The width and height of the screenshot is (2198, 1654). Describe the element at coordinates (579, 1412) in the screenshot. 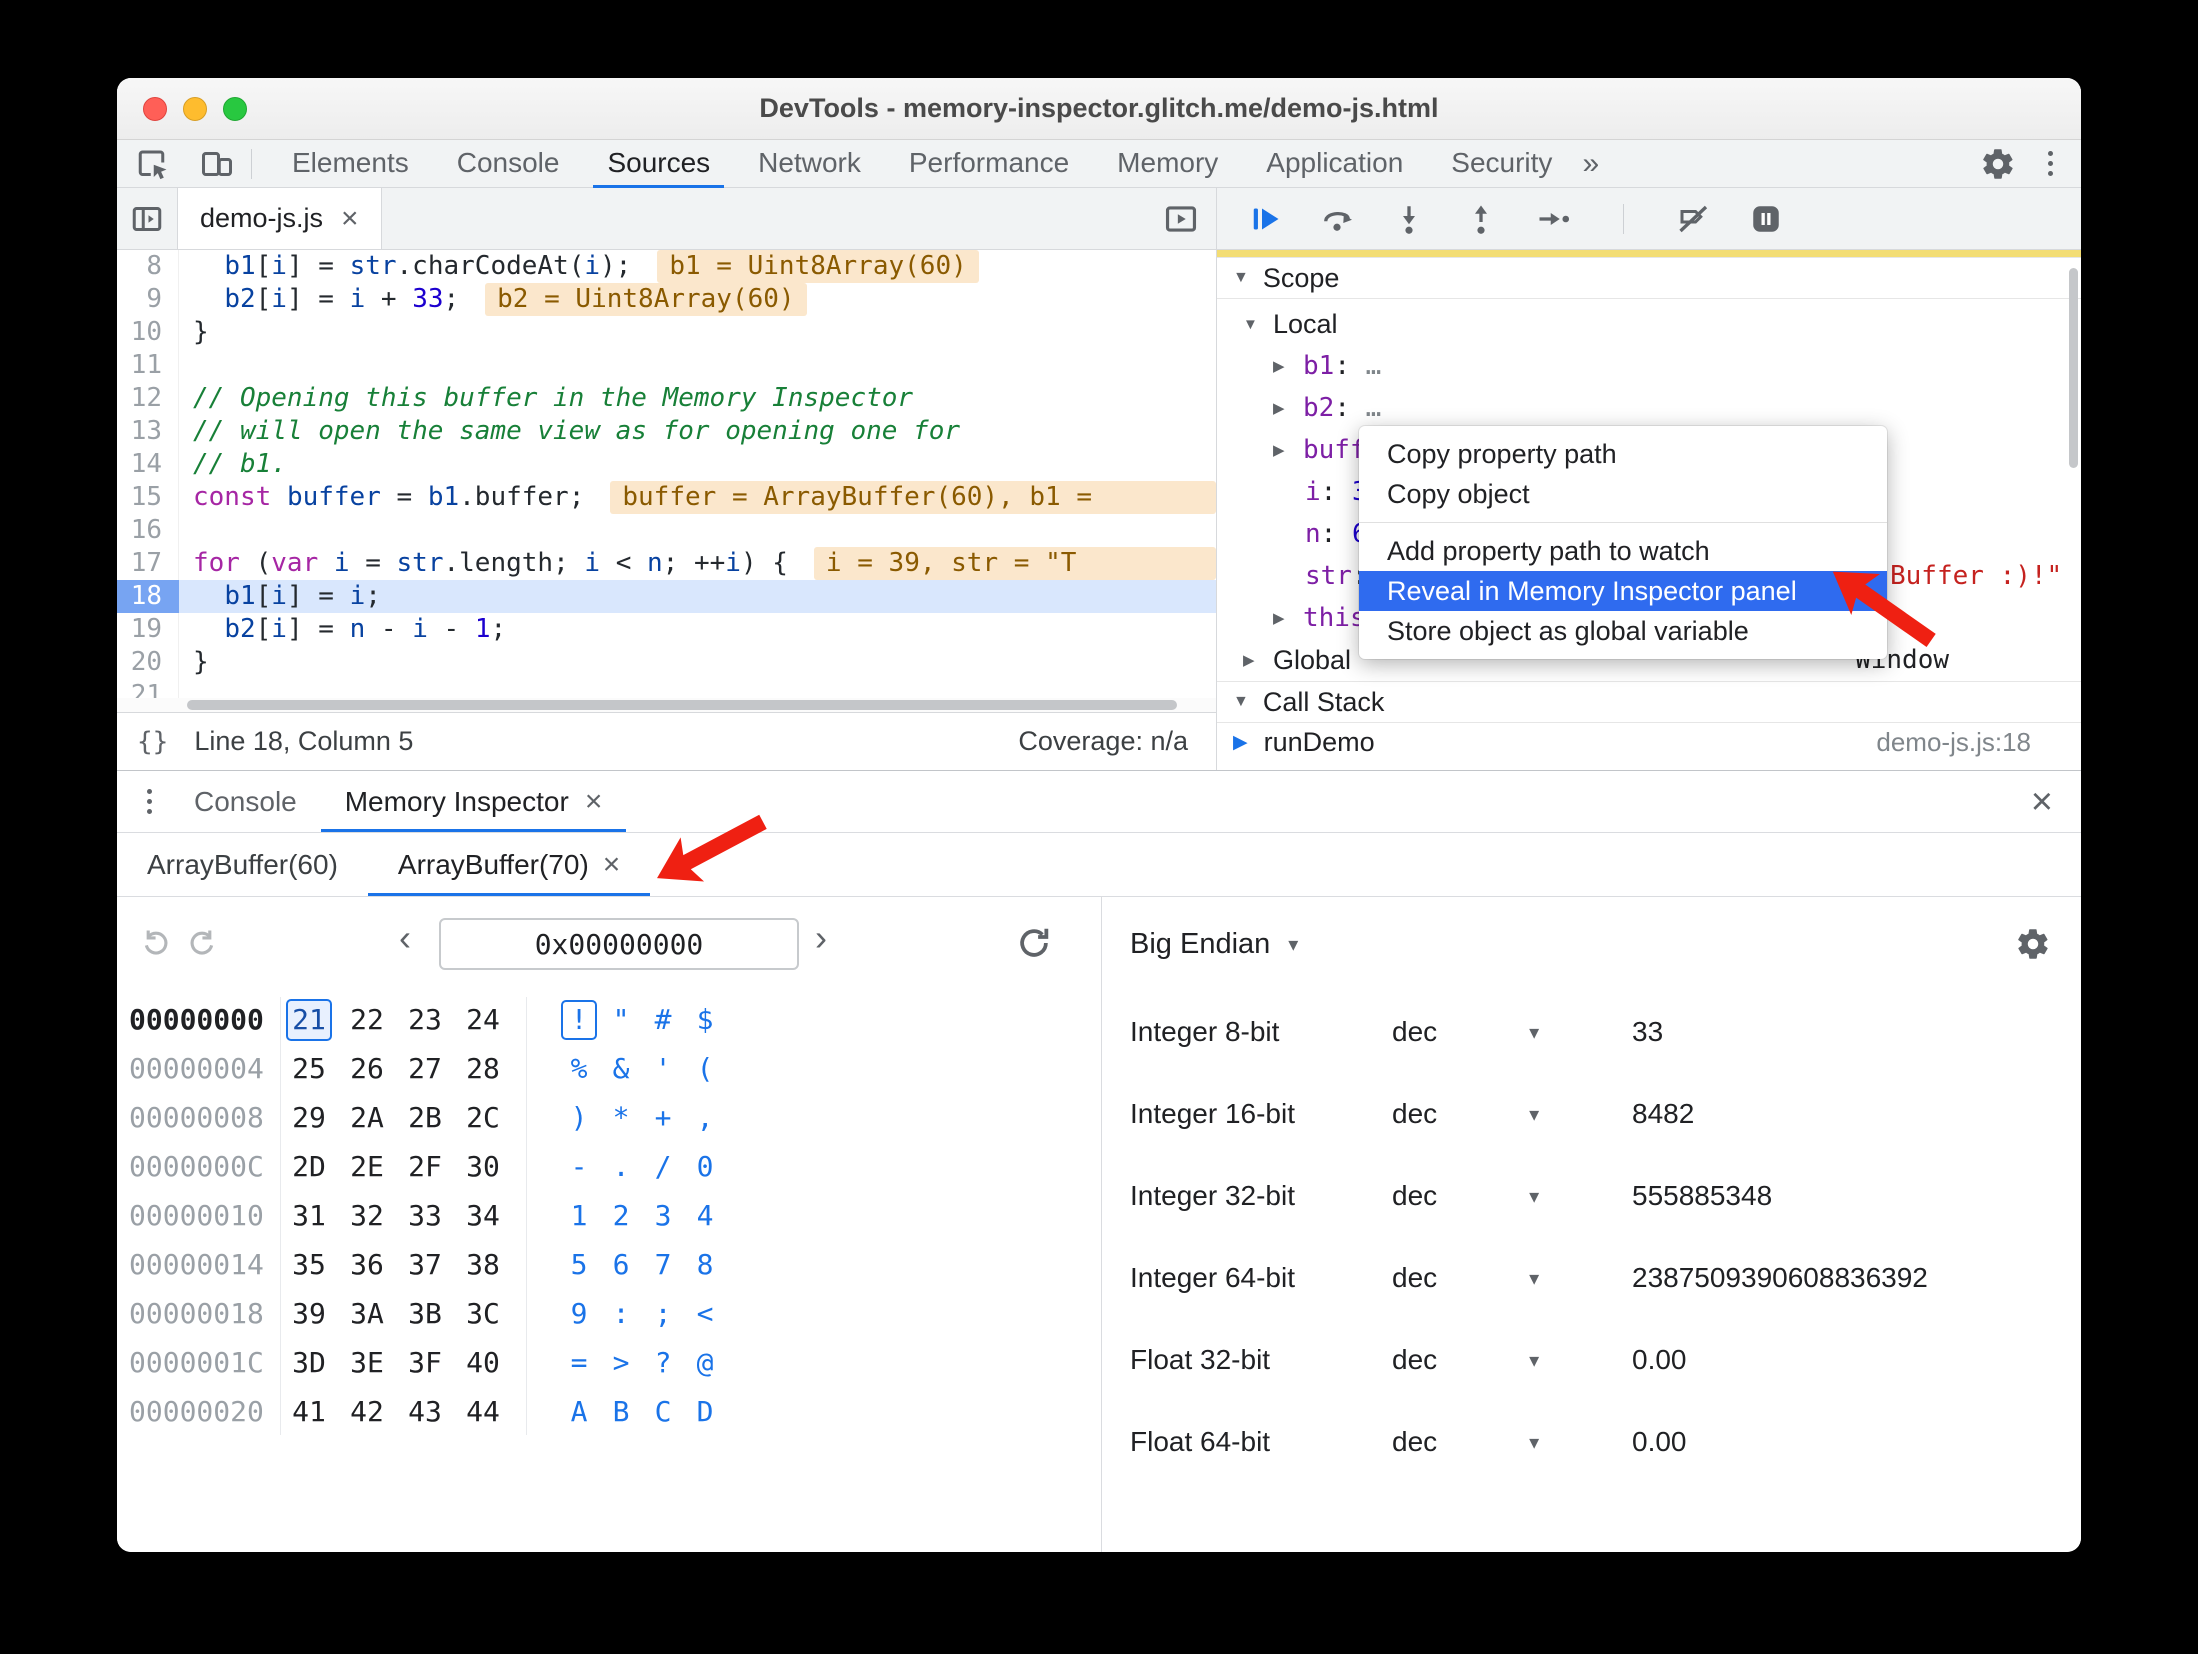

I see `ascii-char: A` at that location.